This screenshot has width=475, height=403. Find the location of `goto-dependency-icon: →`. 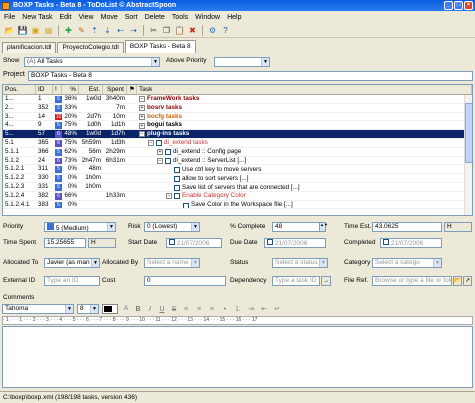

goto-dependency-icon: → is located at coordinates (326, 281).